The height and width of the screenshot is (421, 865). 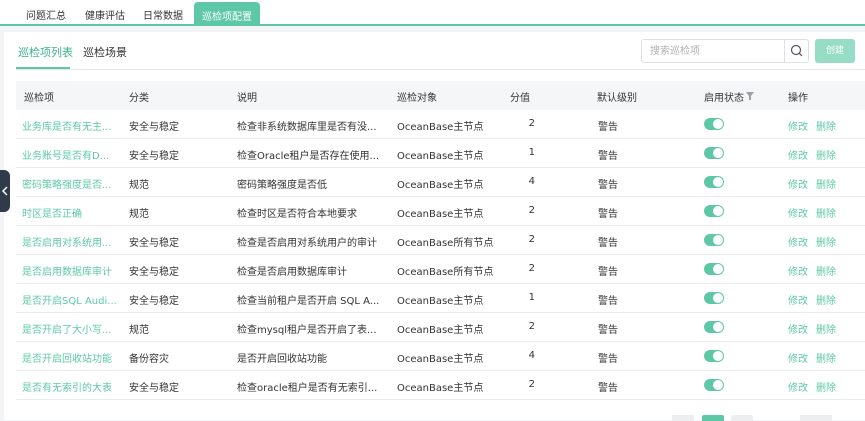 What do you see at coordinates (750, 96) in the screenshot?
I see `filter-icon` at bounding box center [750, 96].